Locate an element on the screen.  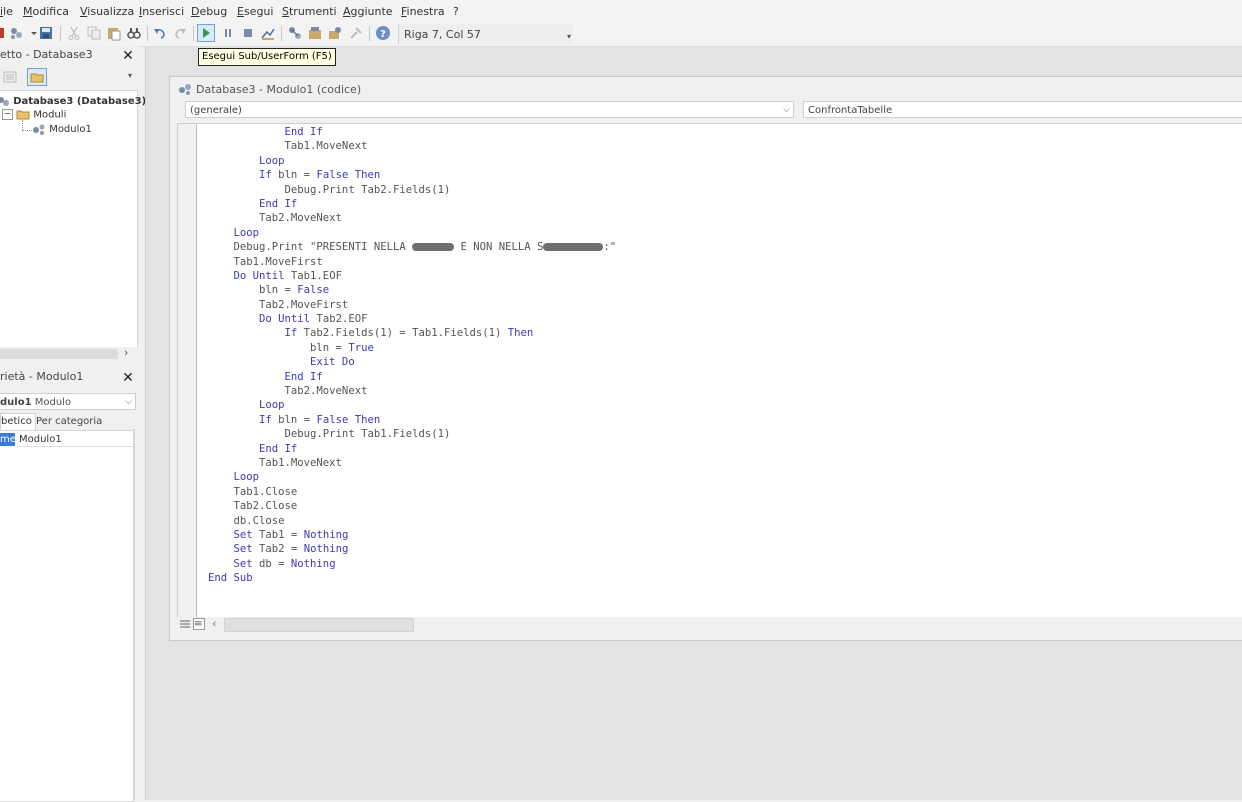
collapse-icon: − is located at coordinates (7, 114).